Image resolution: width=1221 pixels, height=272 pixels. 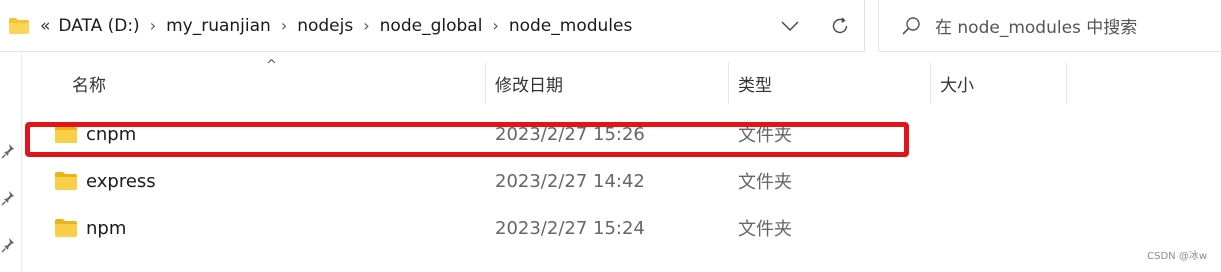 I want to click on file-row: express 2023/2/27 14:42 文件夹, so click(x=547, y=181).